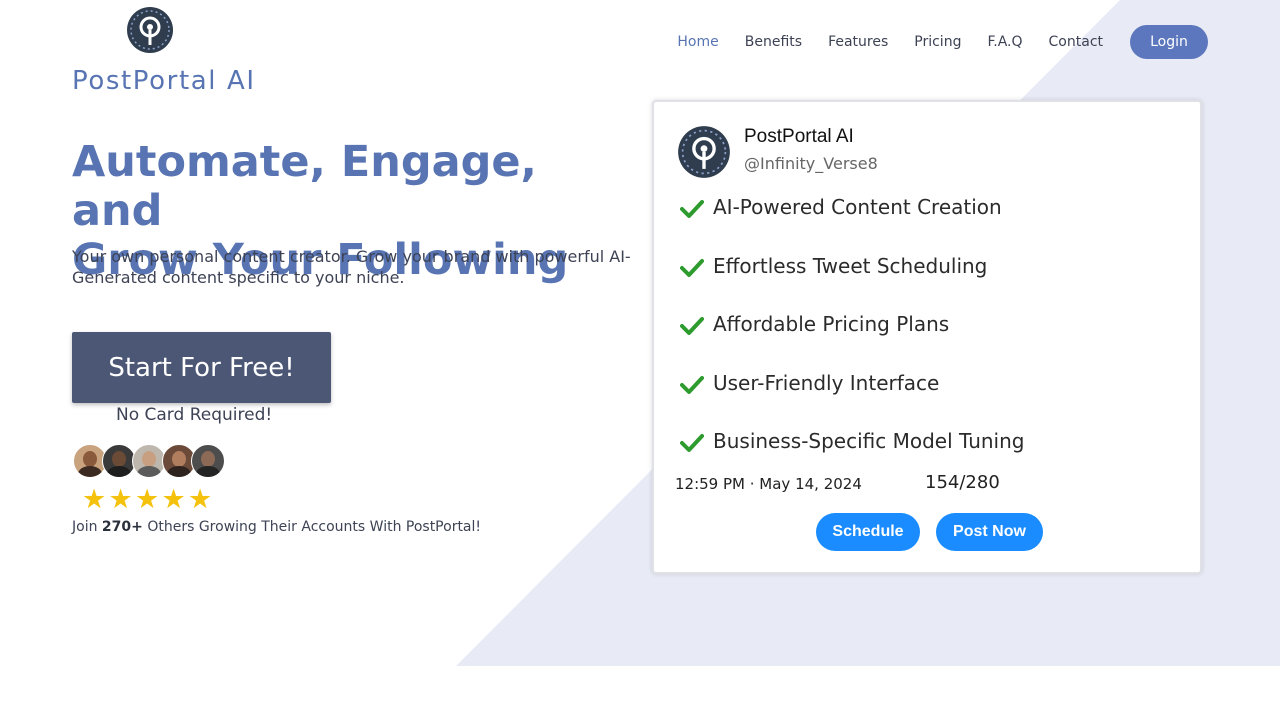  I want to click on post-now-button: Post Now, so click(989, 532).